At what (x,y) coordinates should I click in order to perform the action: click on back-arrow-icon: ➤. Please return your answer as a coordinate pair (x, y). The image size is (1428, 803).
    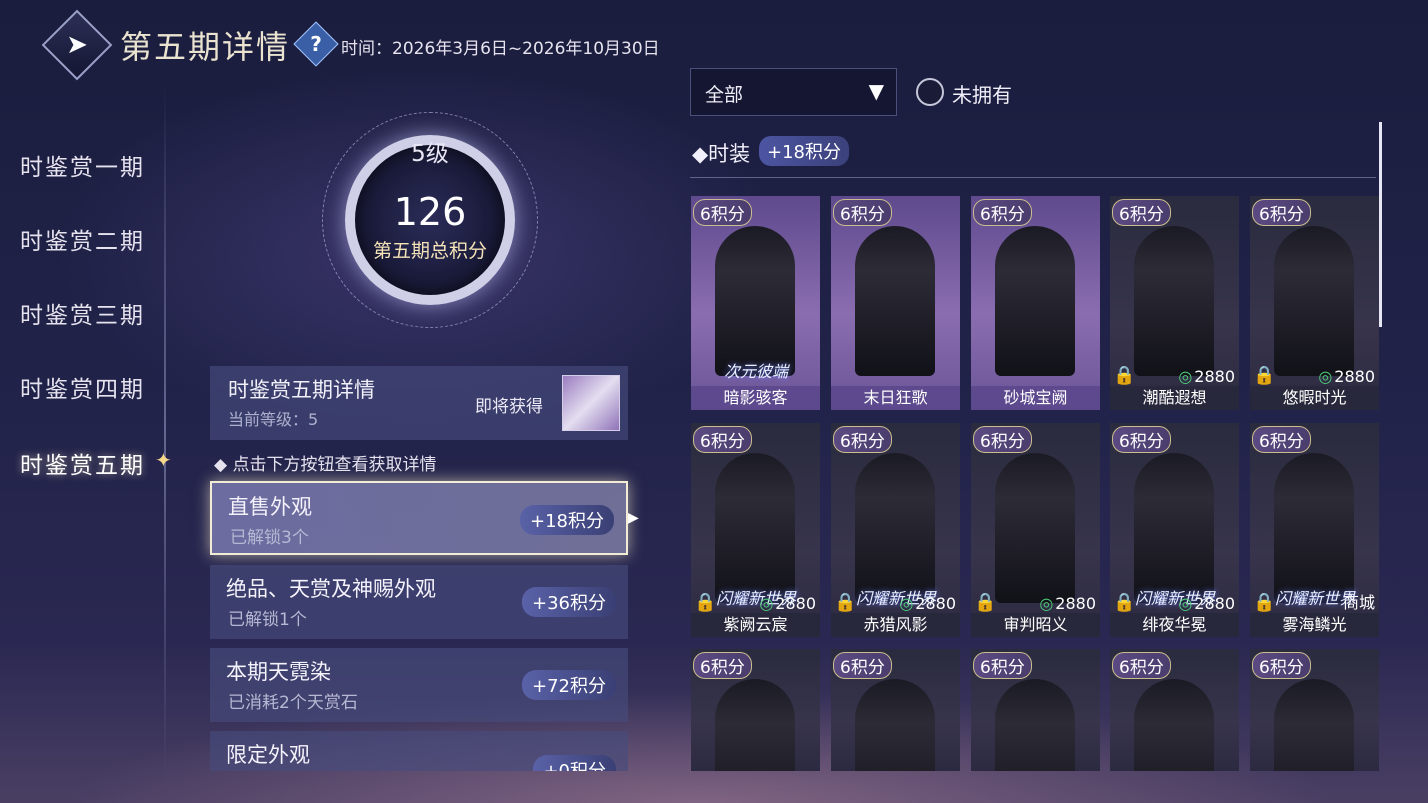
    Looking at the image, I should click on (77, 45).